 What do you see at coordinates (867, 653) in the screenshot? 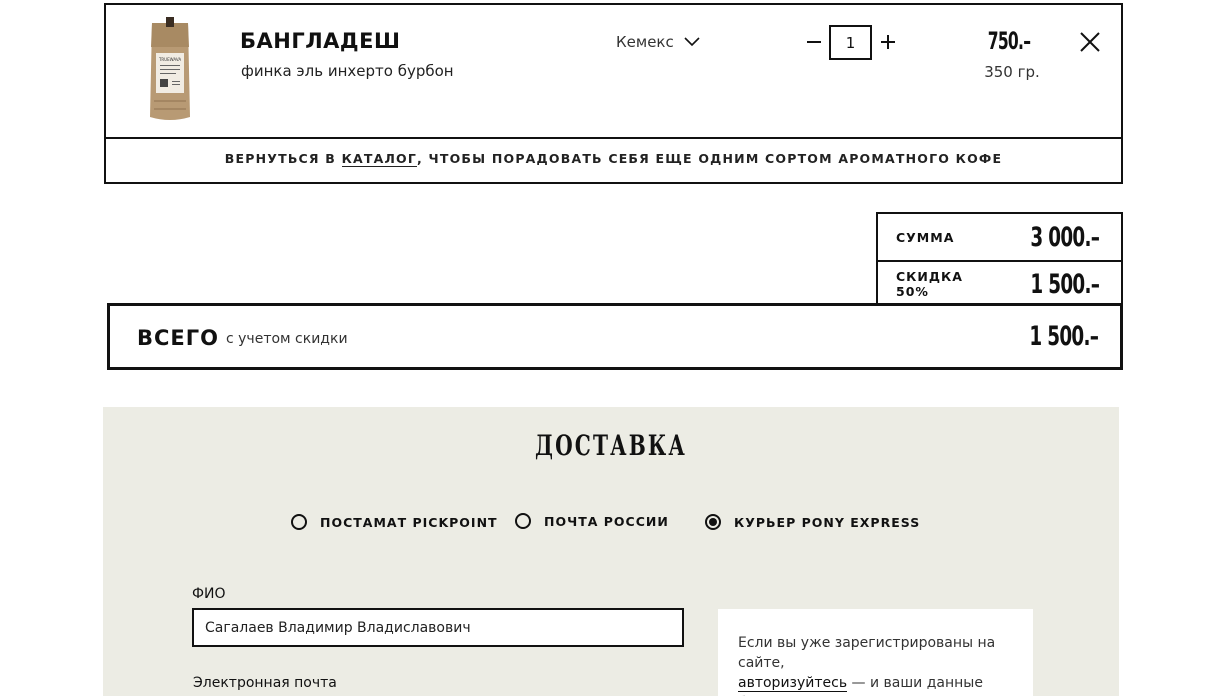
I see `login-hint-text: Если вы уже зарегистрированы на сайте,` at bounding box center [867, 653].